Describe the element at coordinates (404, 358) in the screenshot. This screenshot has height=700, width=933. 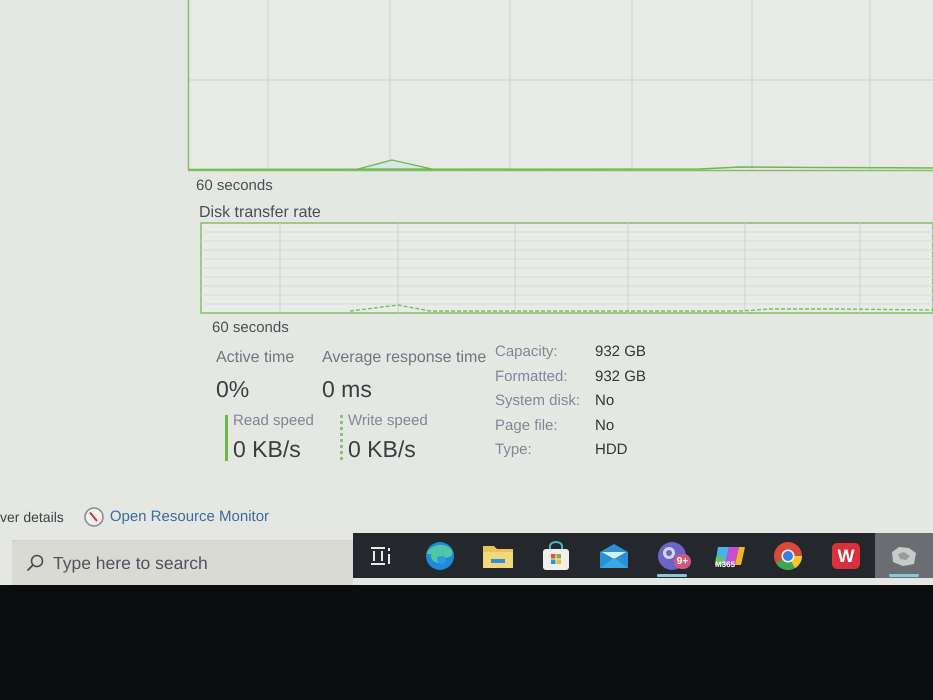
I see `stat-label: Average response time` at that location.